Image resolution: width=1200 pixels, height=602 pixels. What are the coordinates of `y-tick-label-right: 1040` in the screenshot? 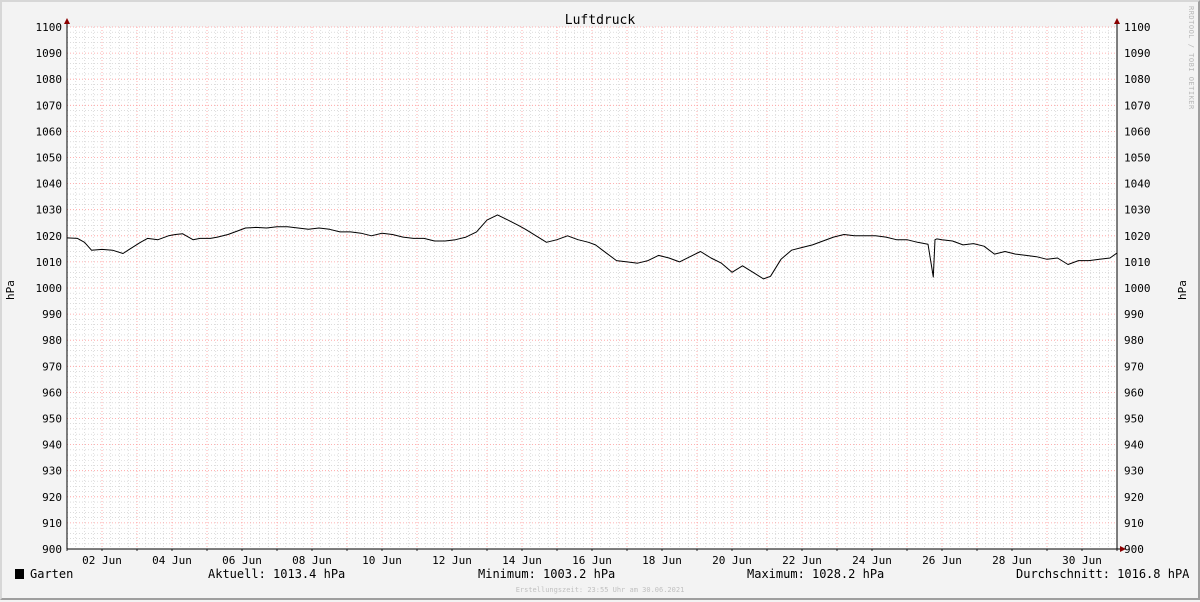 It's located at (1137, 184).